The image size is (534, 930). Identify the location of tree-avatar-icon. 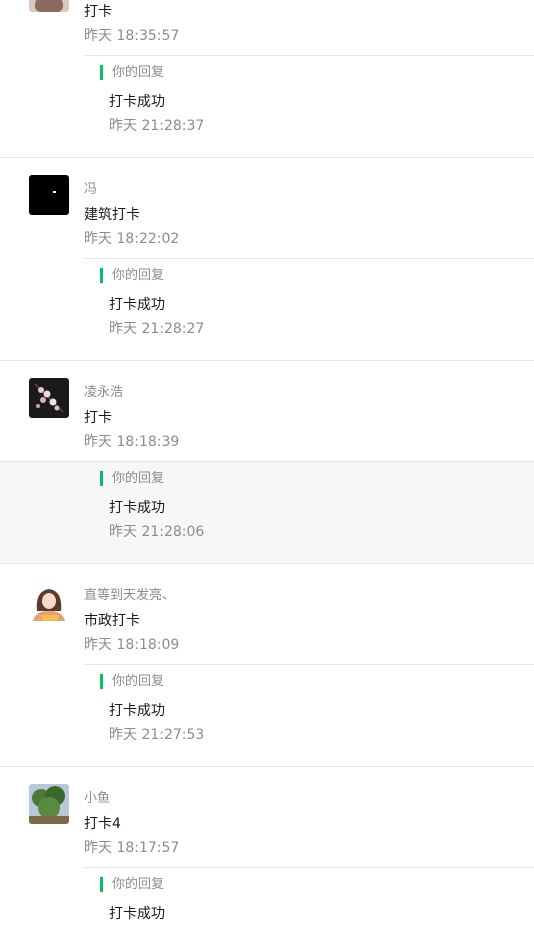
(49, 804).